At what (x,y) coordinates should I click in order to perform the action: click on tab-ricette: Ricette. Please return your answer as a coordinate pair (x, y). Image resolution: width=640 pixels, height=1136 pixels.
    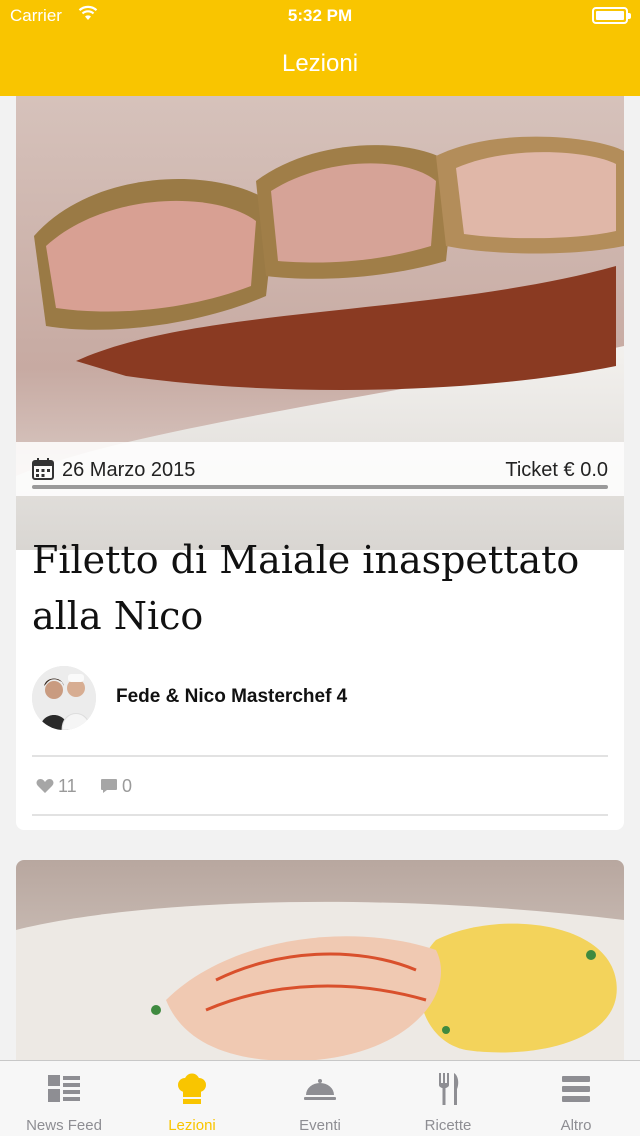
    Looking at the image, I should click on (448, 1098).